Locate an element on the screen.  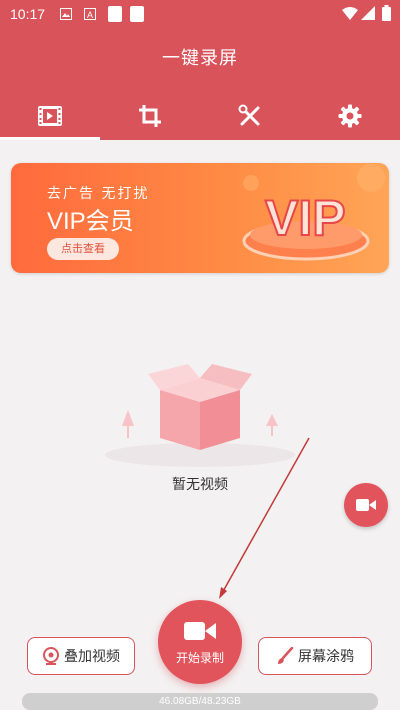
empty-state-text: 暂无视频 is located at coordinates (200, 485).